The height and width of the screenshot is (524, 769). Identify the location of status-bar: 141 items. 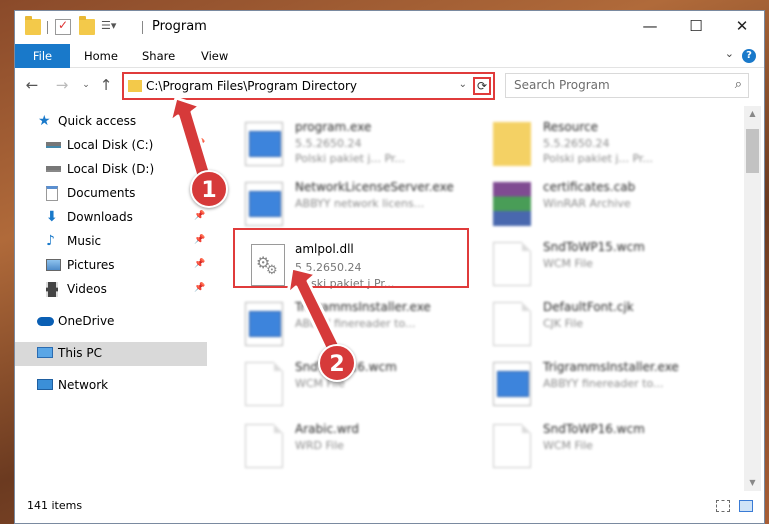
(389, 507).